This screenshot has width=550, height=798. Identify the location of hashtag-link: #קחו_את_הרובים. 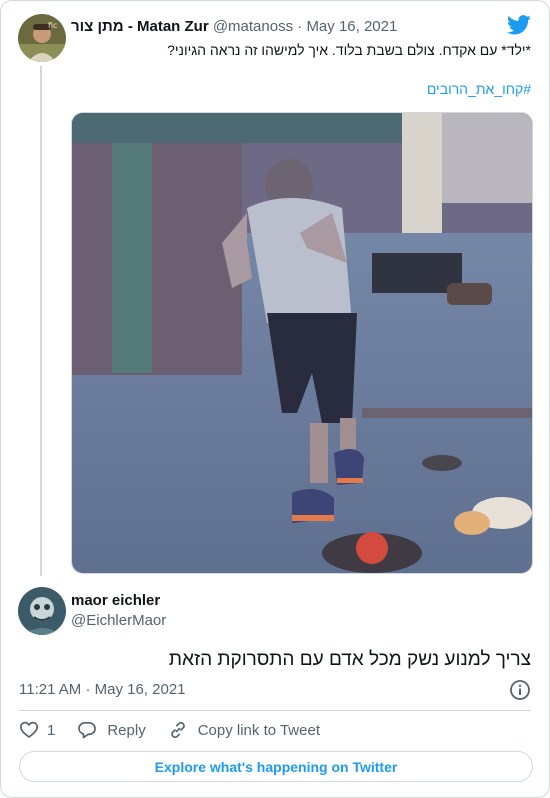
(479, 89).